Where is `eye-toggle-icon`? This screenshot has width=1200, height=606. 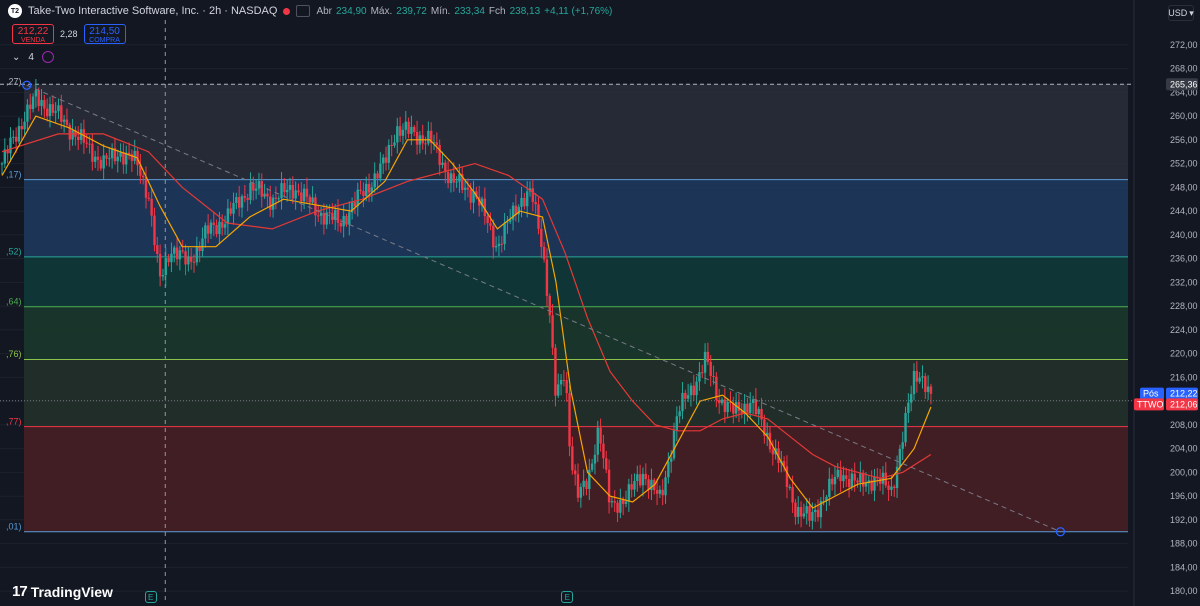 eye-toggle-icon is located at coordinates (303, 11).